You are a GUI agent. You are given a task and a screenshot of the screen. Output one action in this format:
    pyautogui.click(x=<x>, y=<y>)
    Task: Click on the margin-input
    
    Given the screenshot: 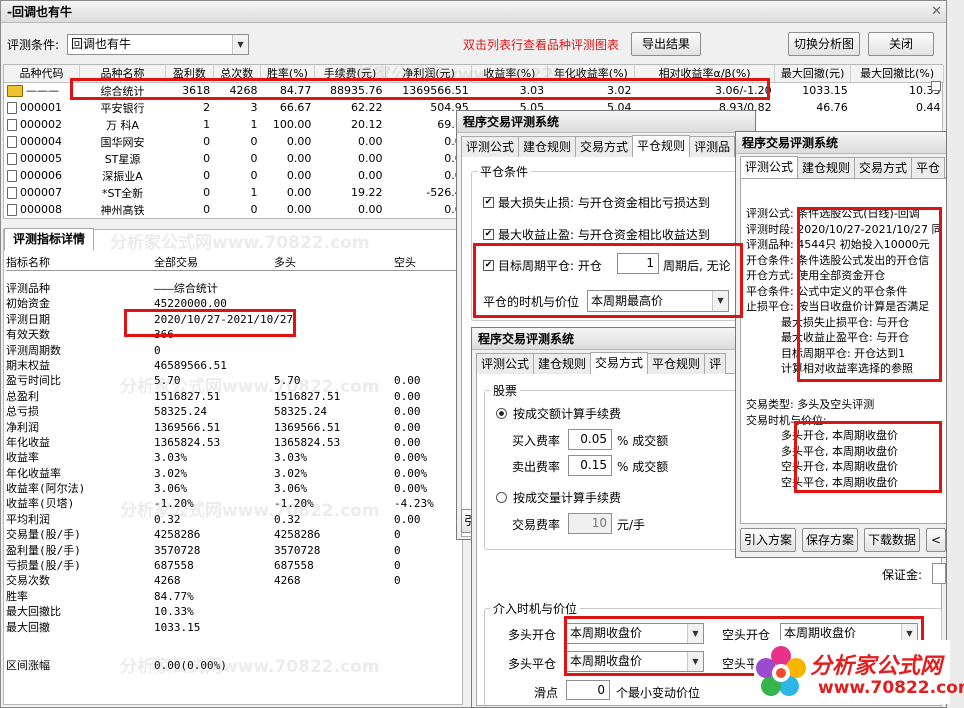 What is the action you would take?
    pyautogui.click(x=939, y=573)
    